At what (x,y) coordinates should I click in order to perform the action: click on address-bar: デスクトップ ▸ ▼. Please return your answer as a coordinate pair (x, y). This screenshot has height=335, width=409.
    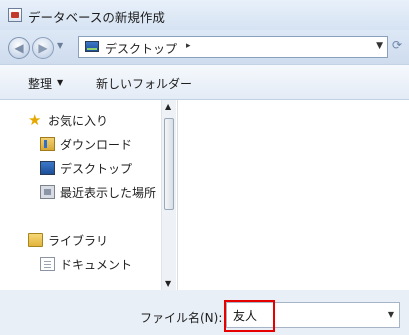
    Looking at the image, I should click on (233, 47).